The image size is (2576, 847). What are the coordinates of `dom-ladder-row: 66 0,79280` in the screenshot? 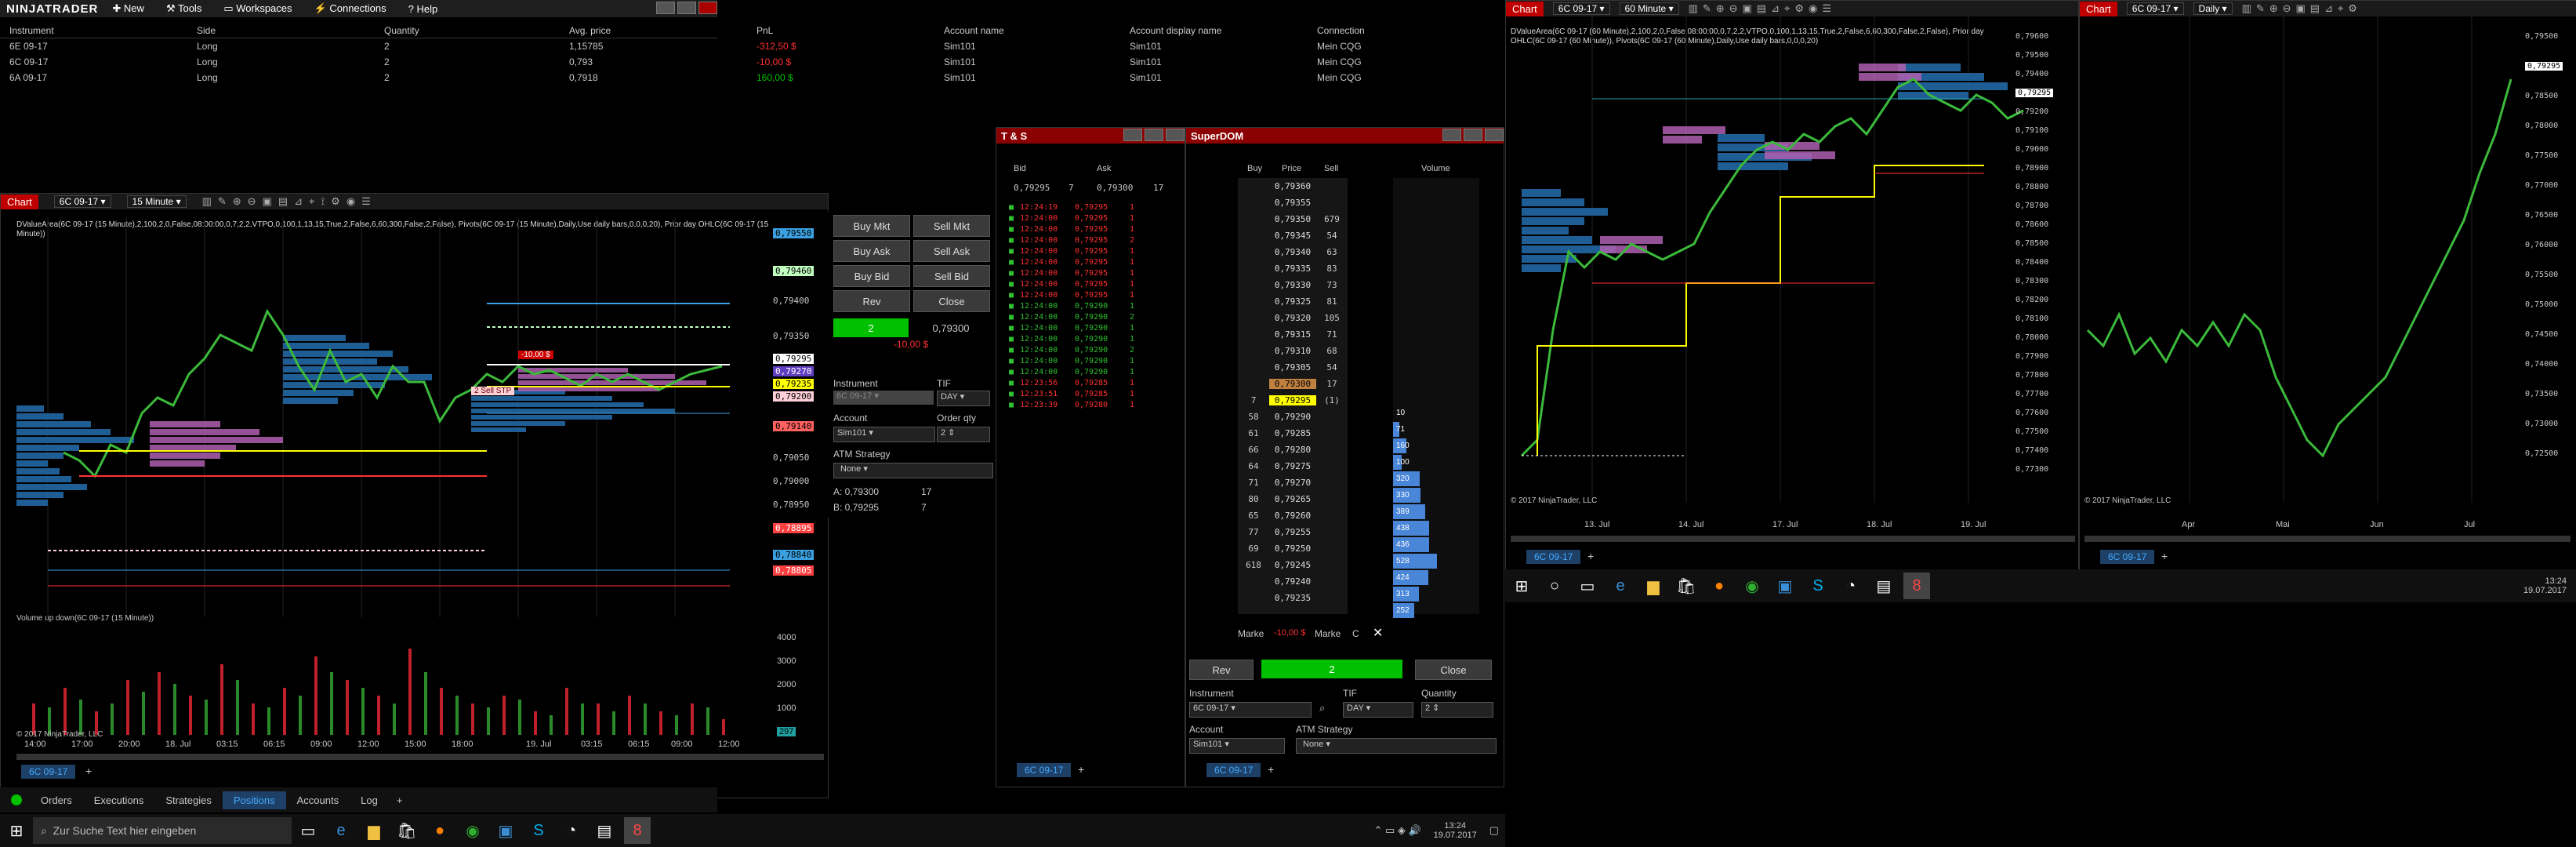 It's located at (1293, 450).